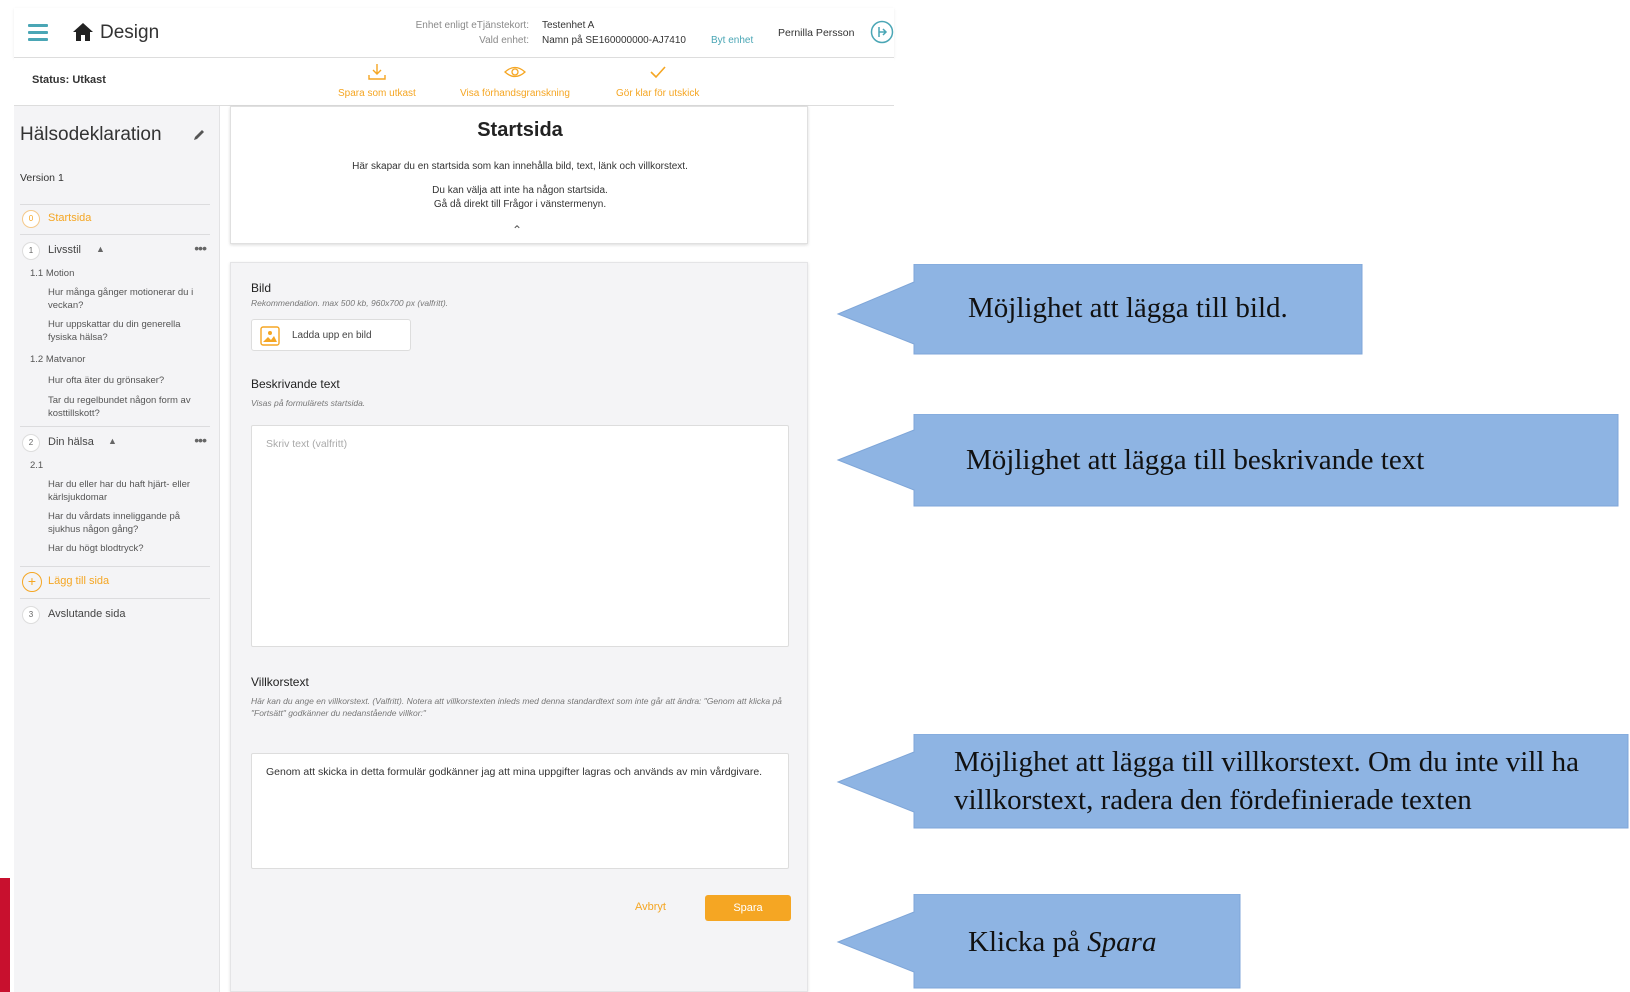 Image resolution: width=1630 pixels, height=992 pixels. I want to click on sidebar-item-avslutande-sida: 3 Avslutande sida, so click(115, 615).